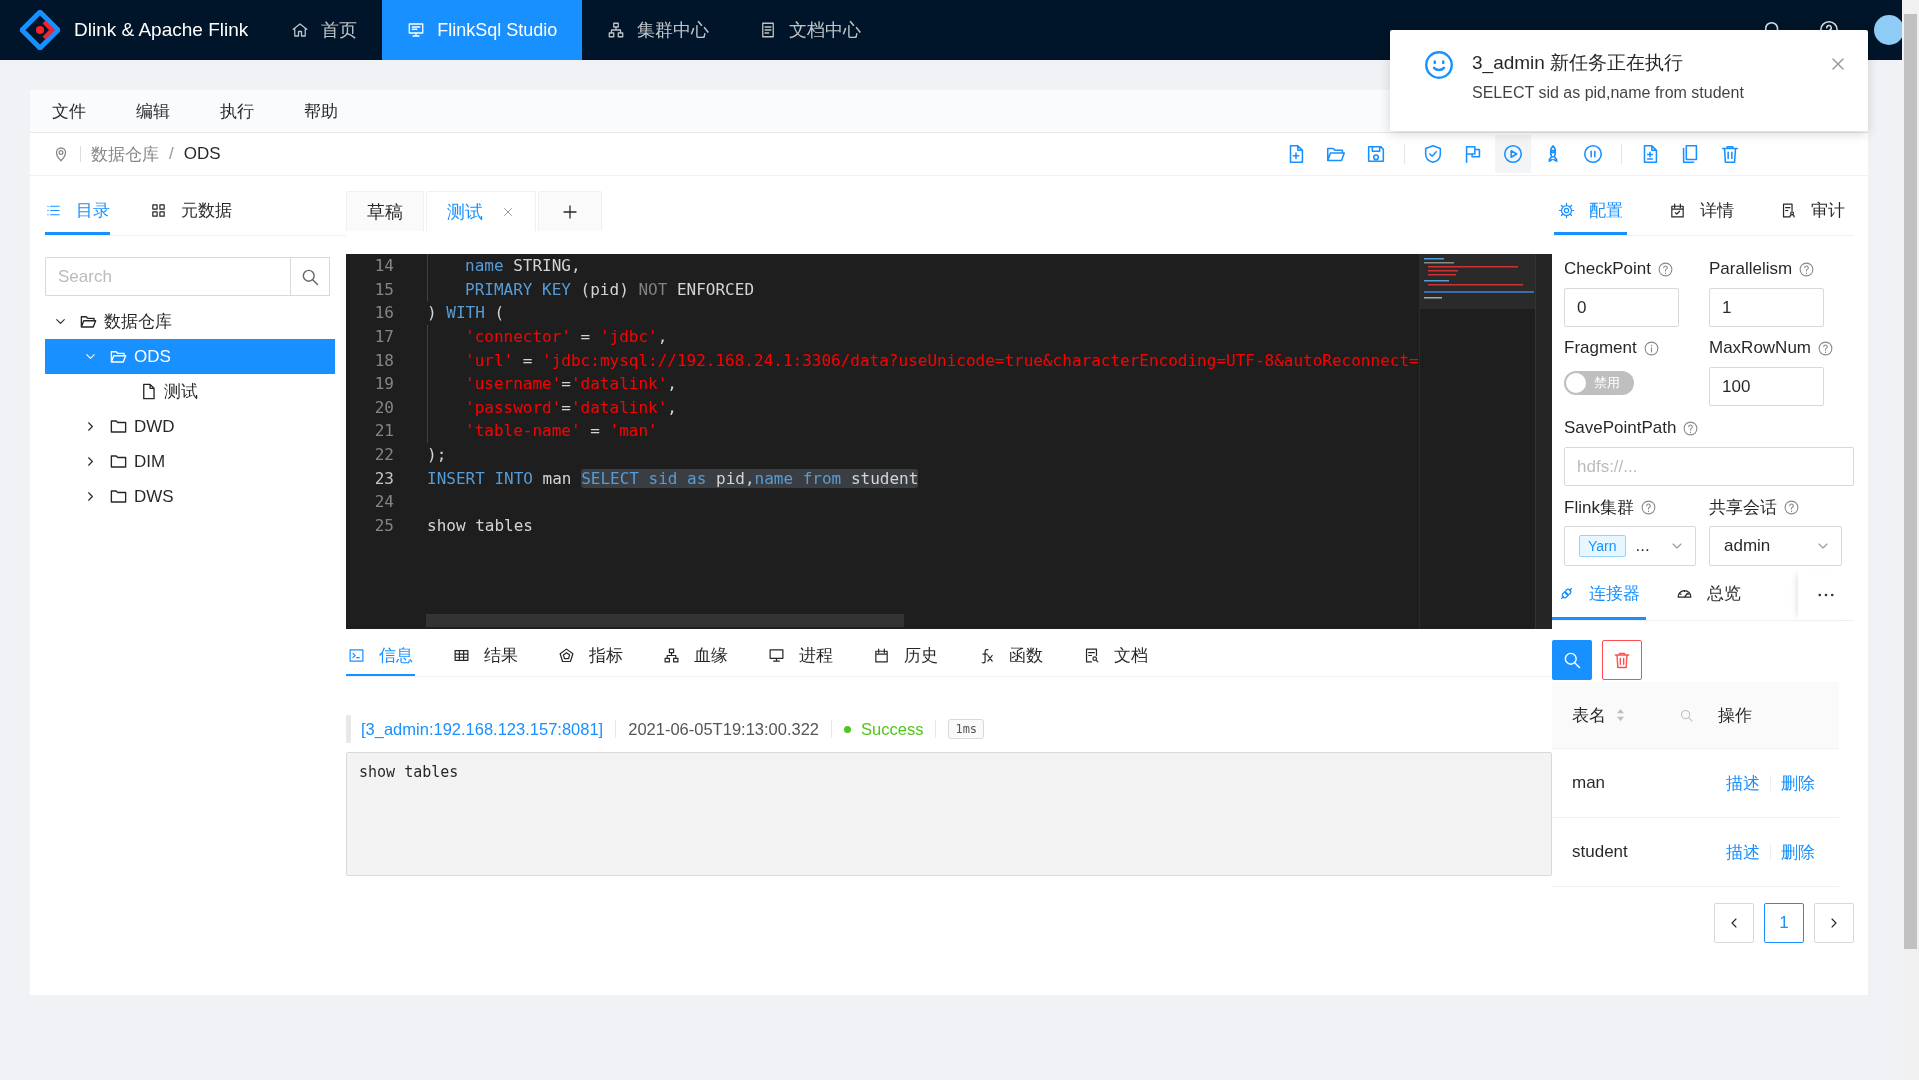 The width and height of the screenshot is (1919, 1080). What do you see at coordinates (383, 337) in the screenshot?
I see `line-number: 17` at bounding box center [383, 337].